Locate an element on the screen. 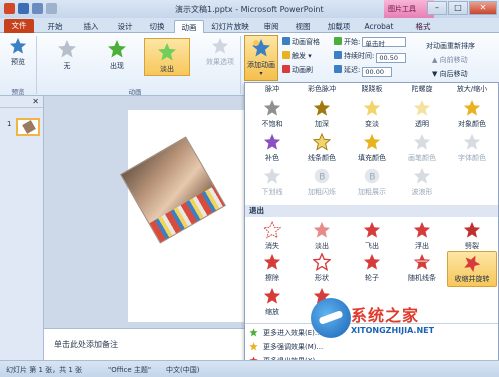 The height and width of the screenshot is (377, 499). animation-painter-button: 动画刷 is located at coordinates (297, 70).